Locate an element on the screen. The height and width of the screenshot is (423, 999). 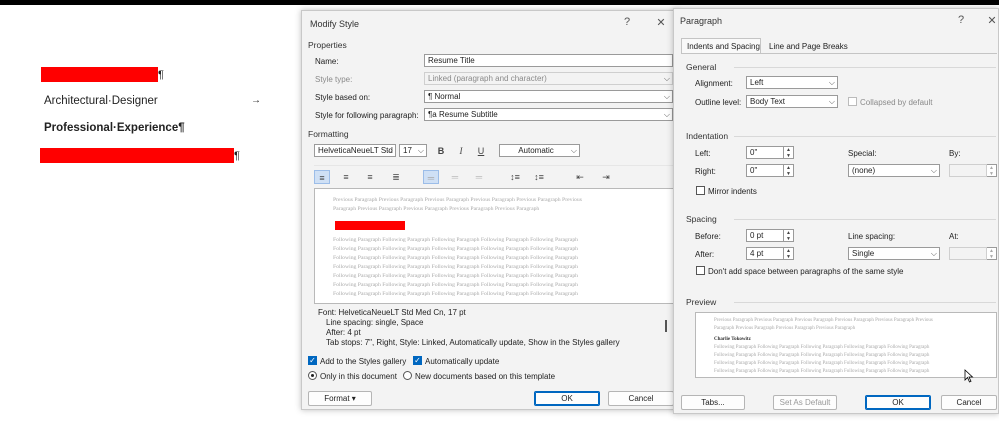
special-select: (none) ⌵ is located at coordinates (894, 170).